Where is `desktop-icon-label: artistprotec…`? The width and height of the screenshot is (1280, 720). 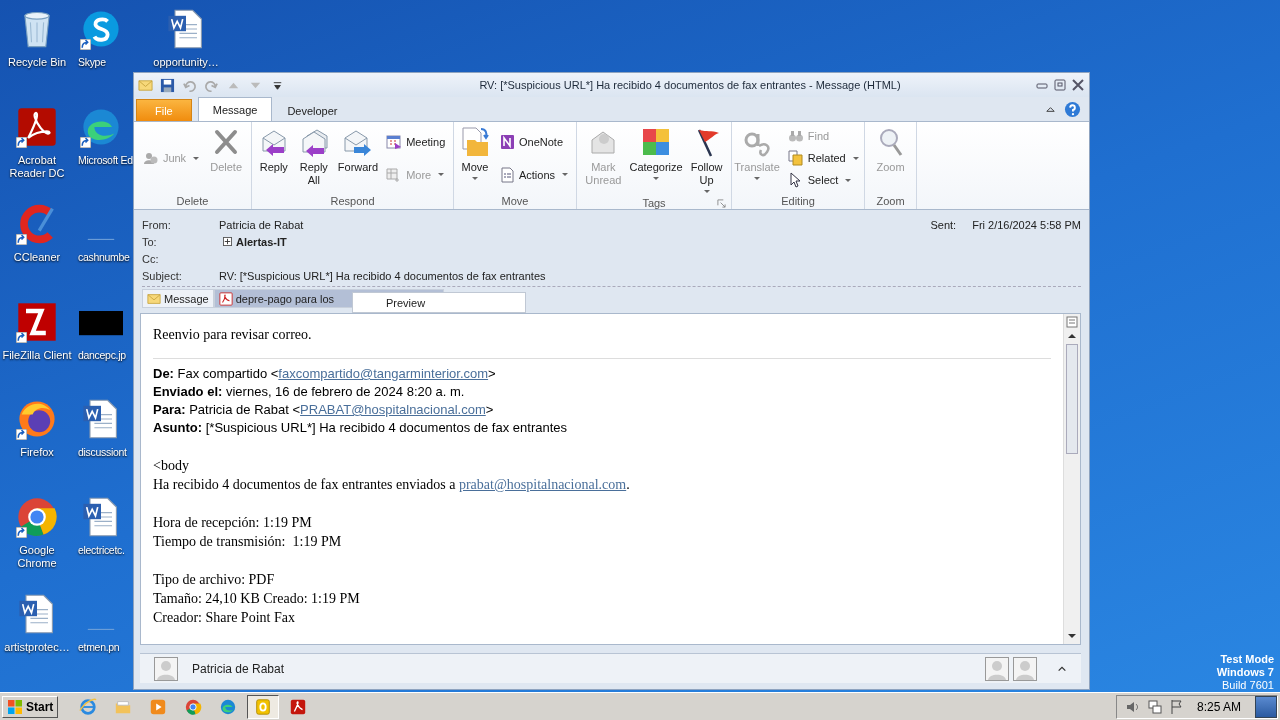 desktop-icon-label: artistprotec… is located at coordinates (37, 647).